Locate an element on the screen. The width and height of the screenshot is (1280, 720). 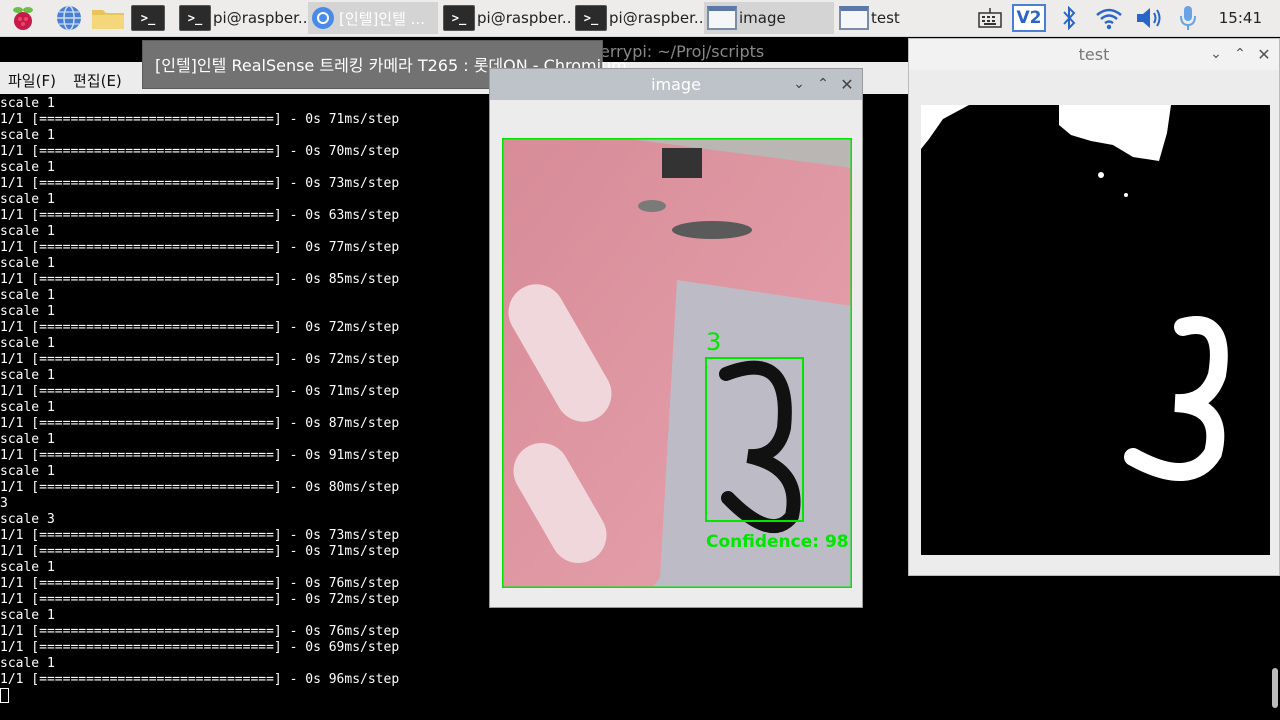
terminal-launcher-icon: >_ is located at coordinates (148, 18).